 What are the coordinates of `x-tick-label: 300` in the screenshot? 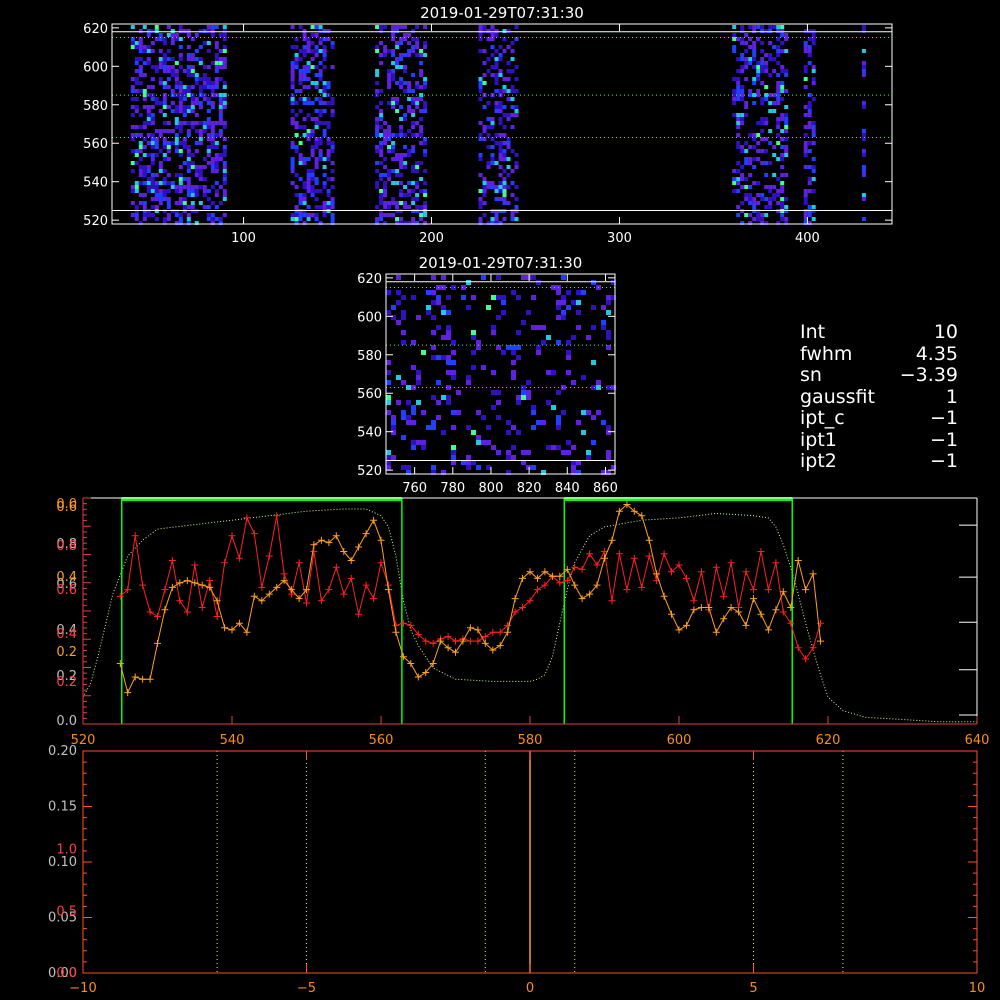 It's located at (619, 238).